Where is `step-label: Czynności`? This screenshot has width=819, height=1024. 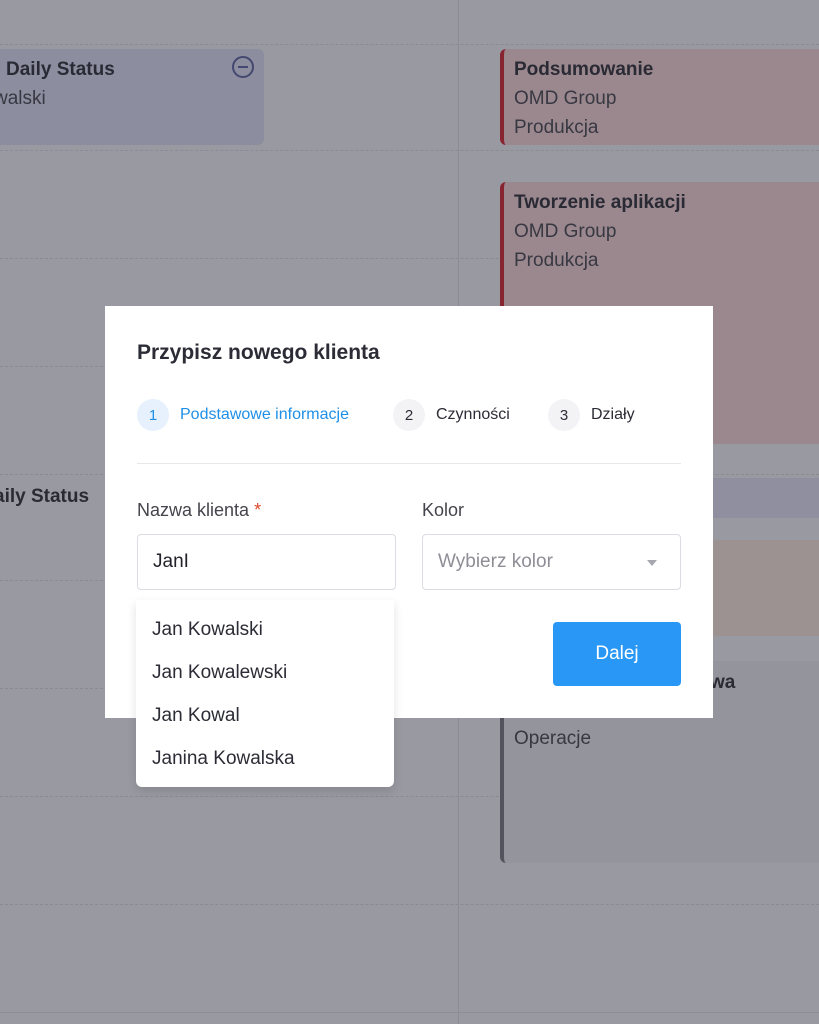 step-label: Czynności is located at coordinates (473, 414).